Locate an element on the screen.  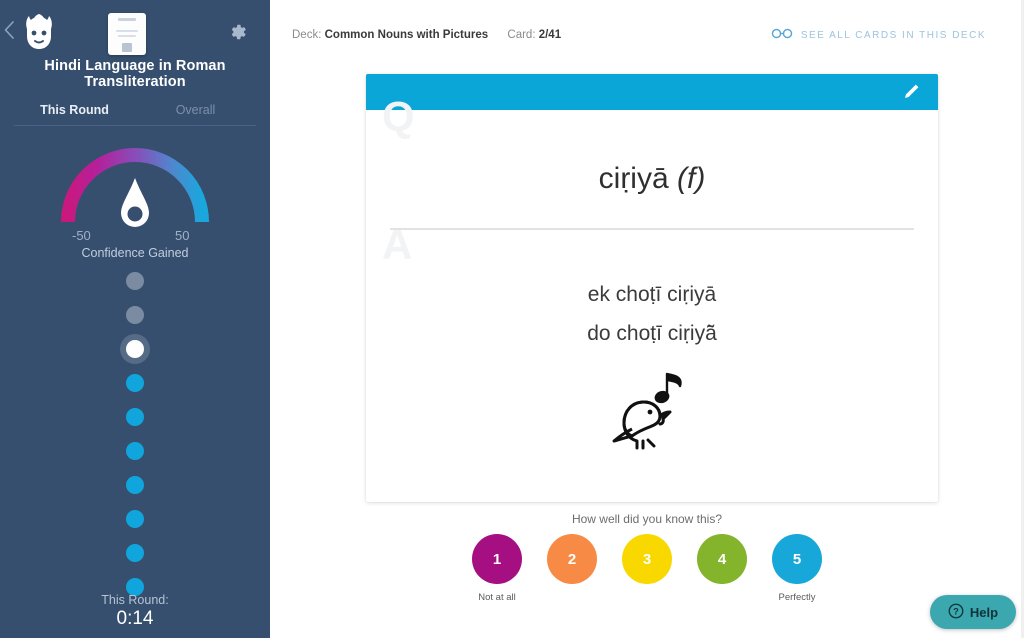
rating-item-3: 3 is located at coordinates (647, 568).